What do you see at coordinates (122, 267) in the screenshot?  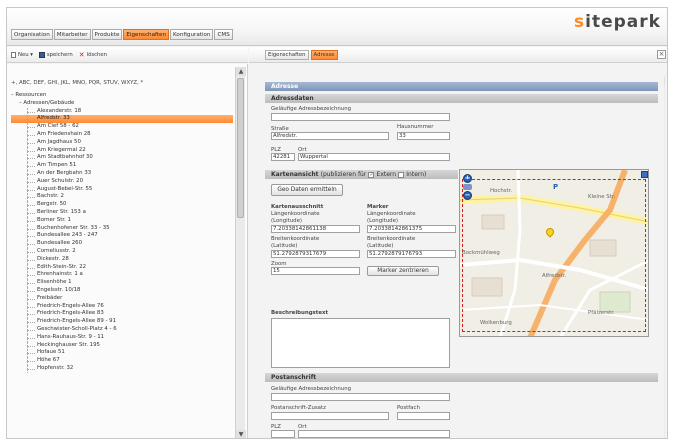 I see `tree-item: Edith-Stein-Str. 22` at bounding box center [122, 267].